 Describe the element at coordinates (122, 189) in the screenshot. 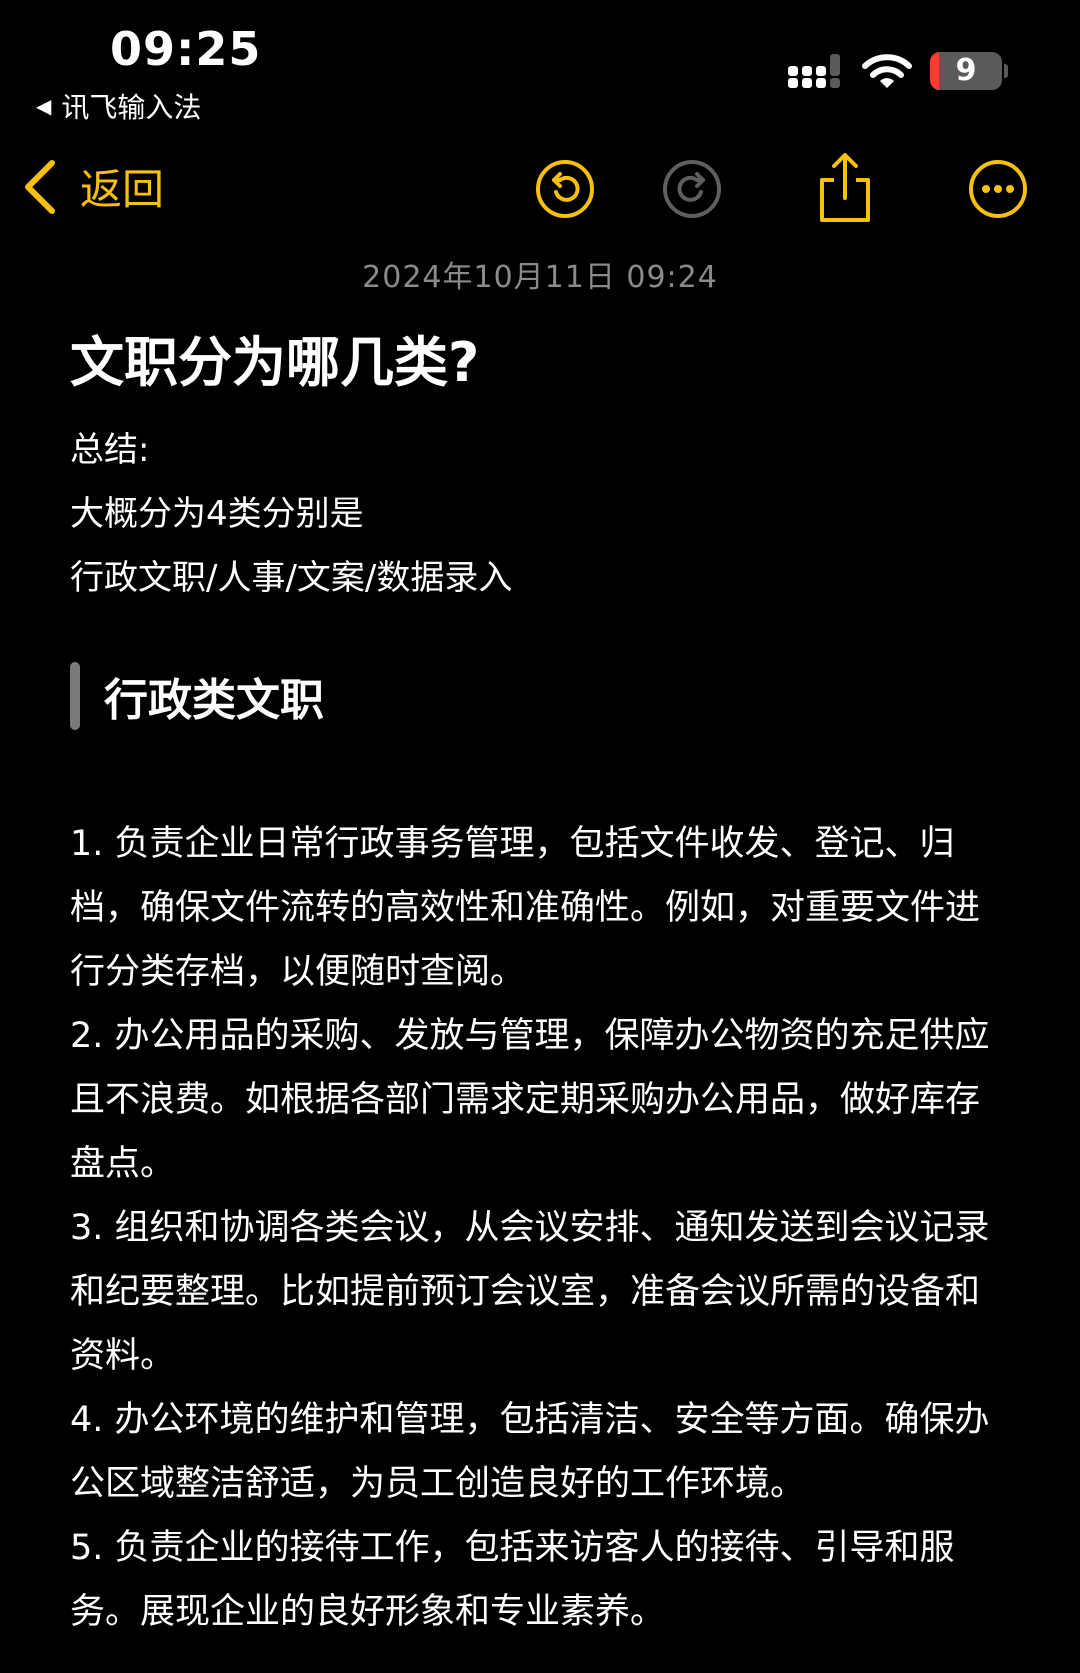

I see `back-label: 返回` at that location.